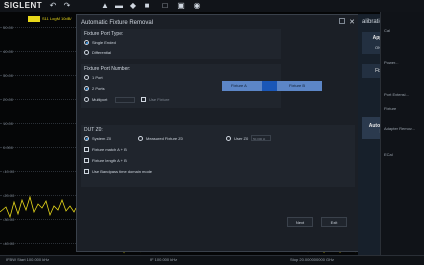 The height and width of the screenshot is (265, 424). I want to click on right-menu-ecal: ECal, so click(388, 154).